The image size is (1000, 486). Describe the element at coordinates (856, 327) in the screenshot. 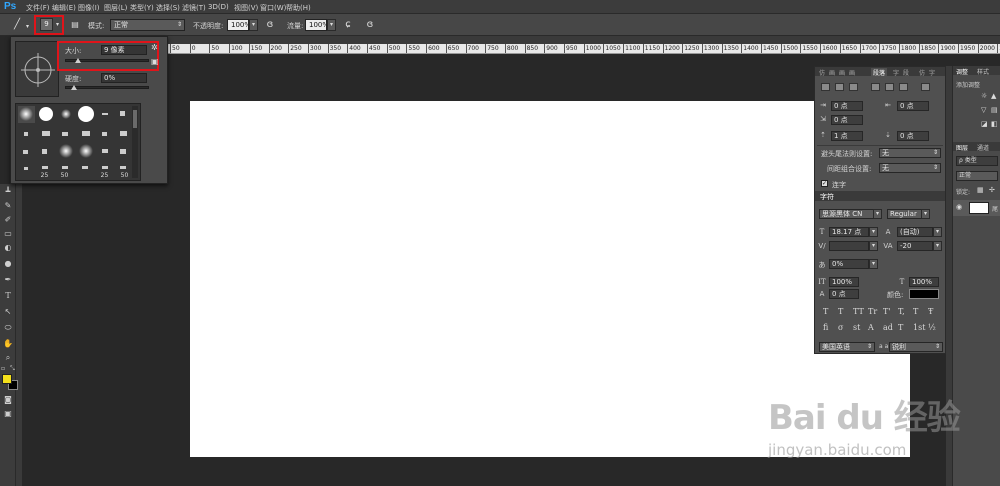

I see `opentype-feature-button: st` at that location.